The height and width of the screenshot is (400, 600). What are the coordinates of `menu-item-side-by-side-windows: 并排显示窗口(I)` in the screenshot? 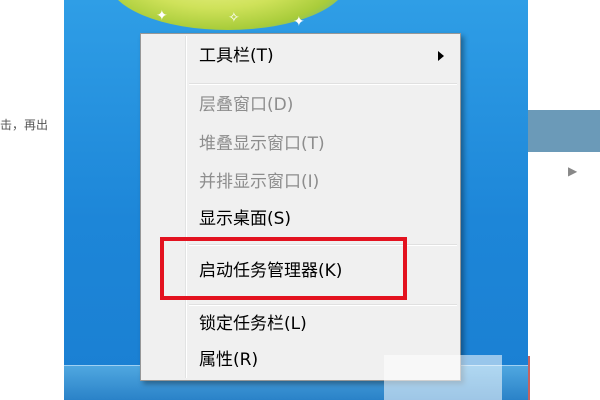 It's located at (300, 182).